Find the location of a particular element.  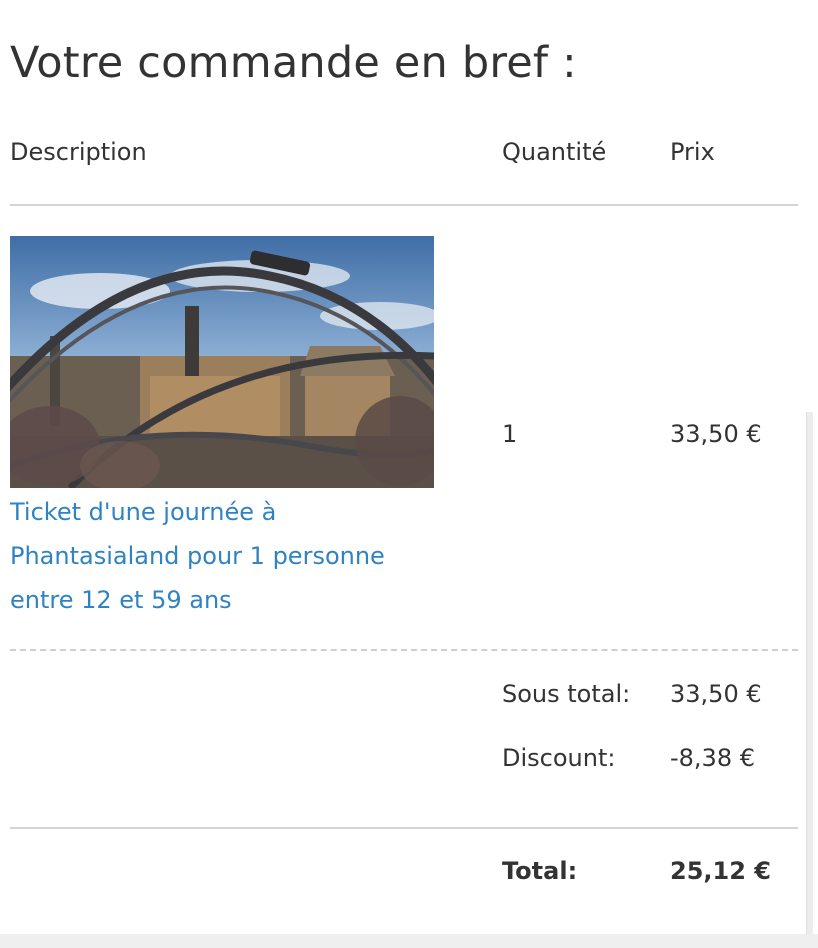

total-label: Total: is located at coordinates (540, 871).